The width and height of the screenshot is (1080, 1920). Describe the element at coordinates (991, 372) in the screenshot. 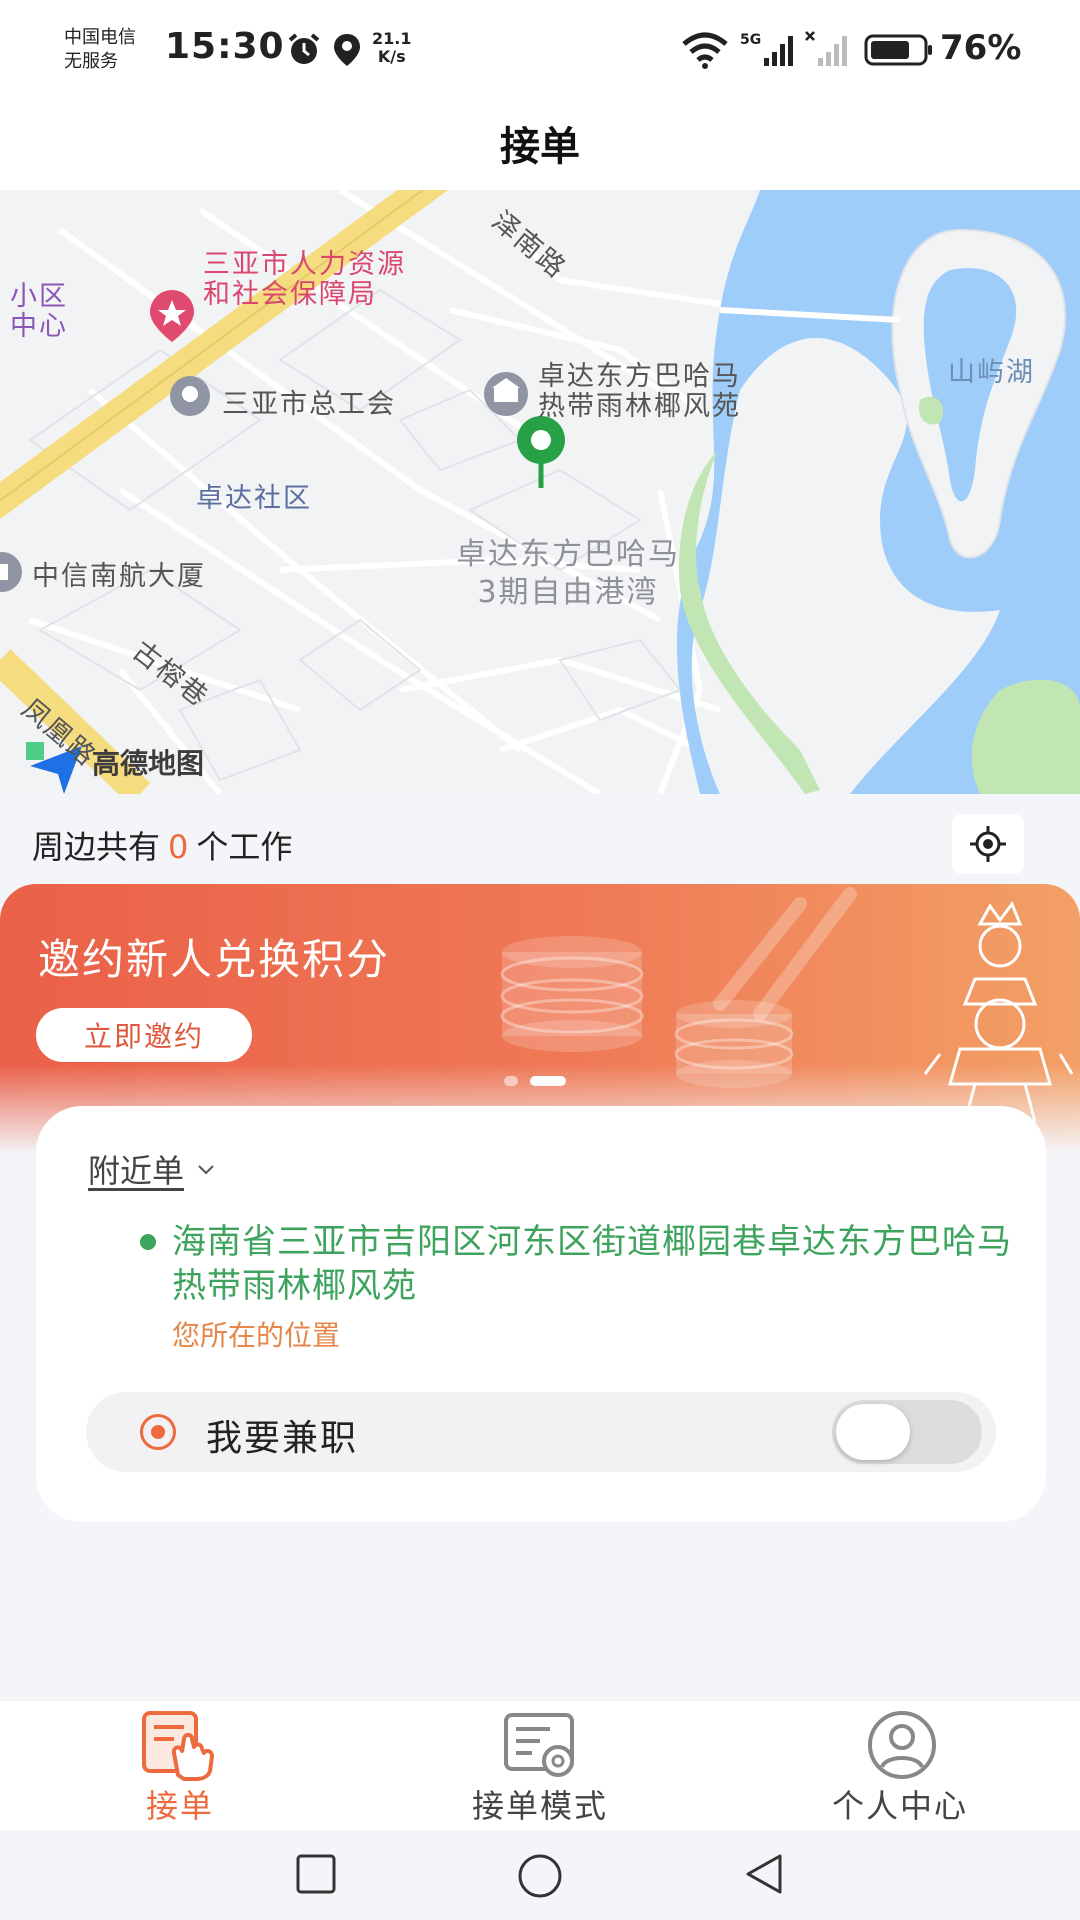

I see `map-label-lake: 山屿湖` at that location.